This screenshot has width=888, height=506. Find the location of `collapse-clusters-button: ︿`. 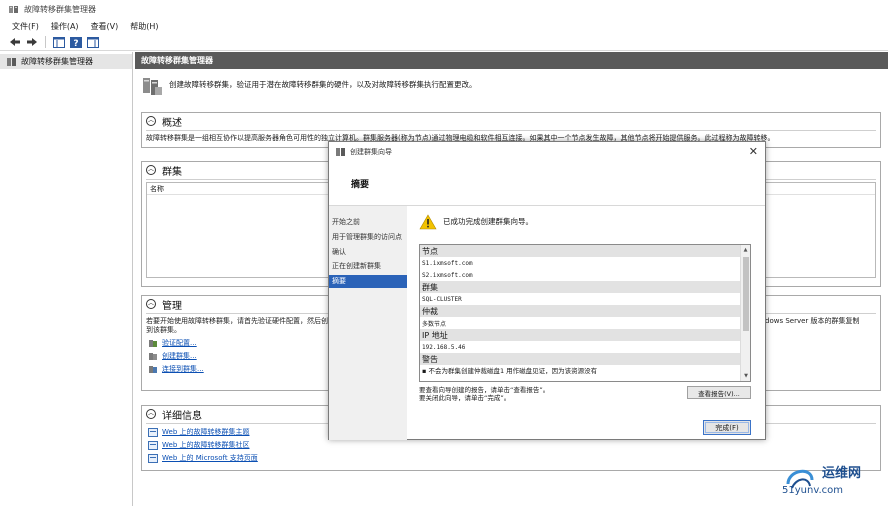

collapse-clusters-button: ︿ is located at coordinates (151, 170).